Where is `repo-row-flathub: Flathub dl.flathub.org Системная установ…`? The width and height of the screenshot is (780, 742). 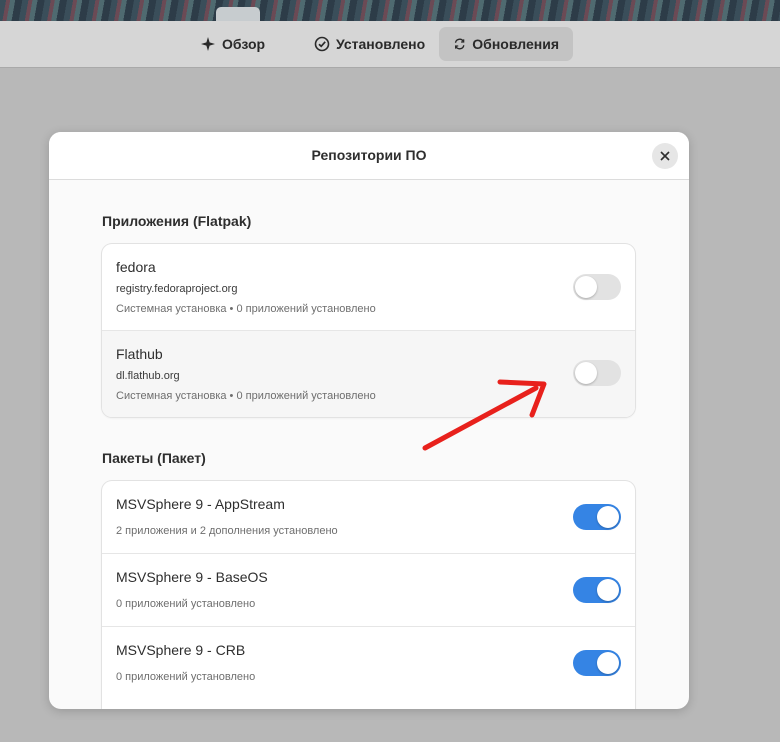 repo-row-flathub: Flathub dl.flathub.org Системная установ… is located at coordinates (368, 374).